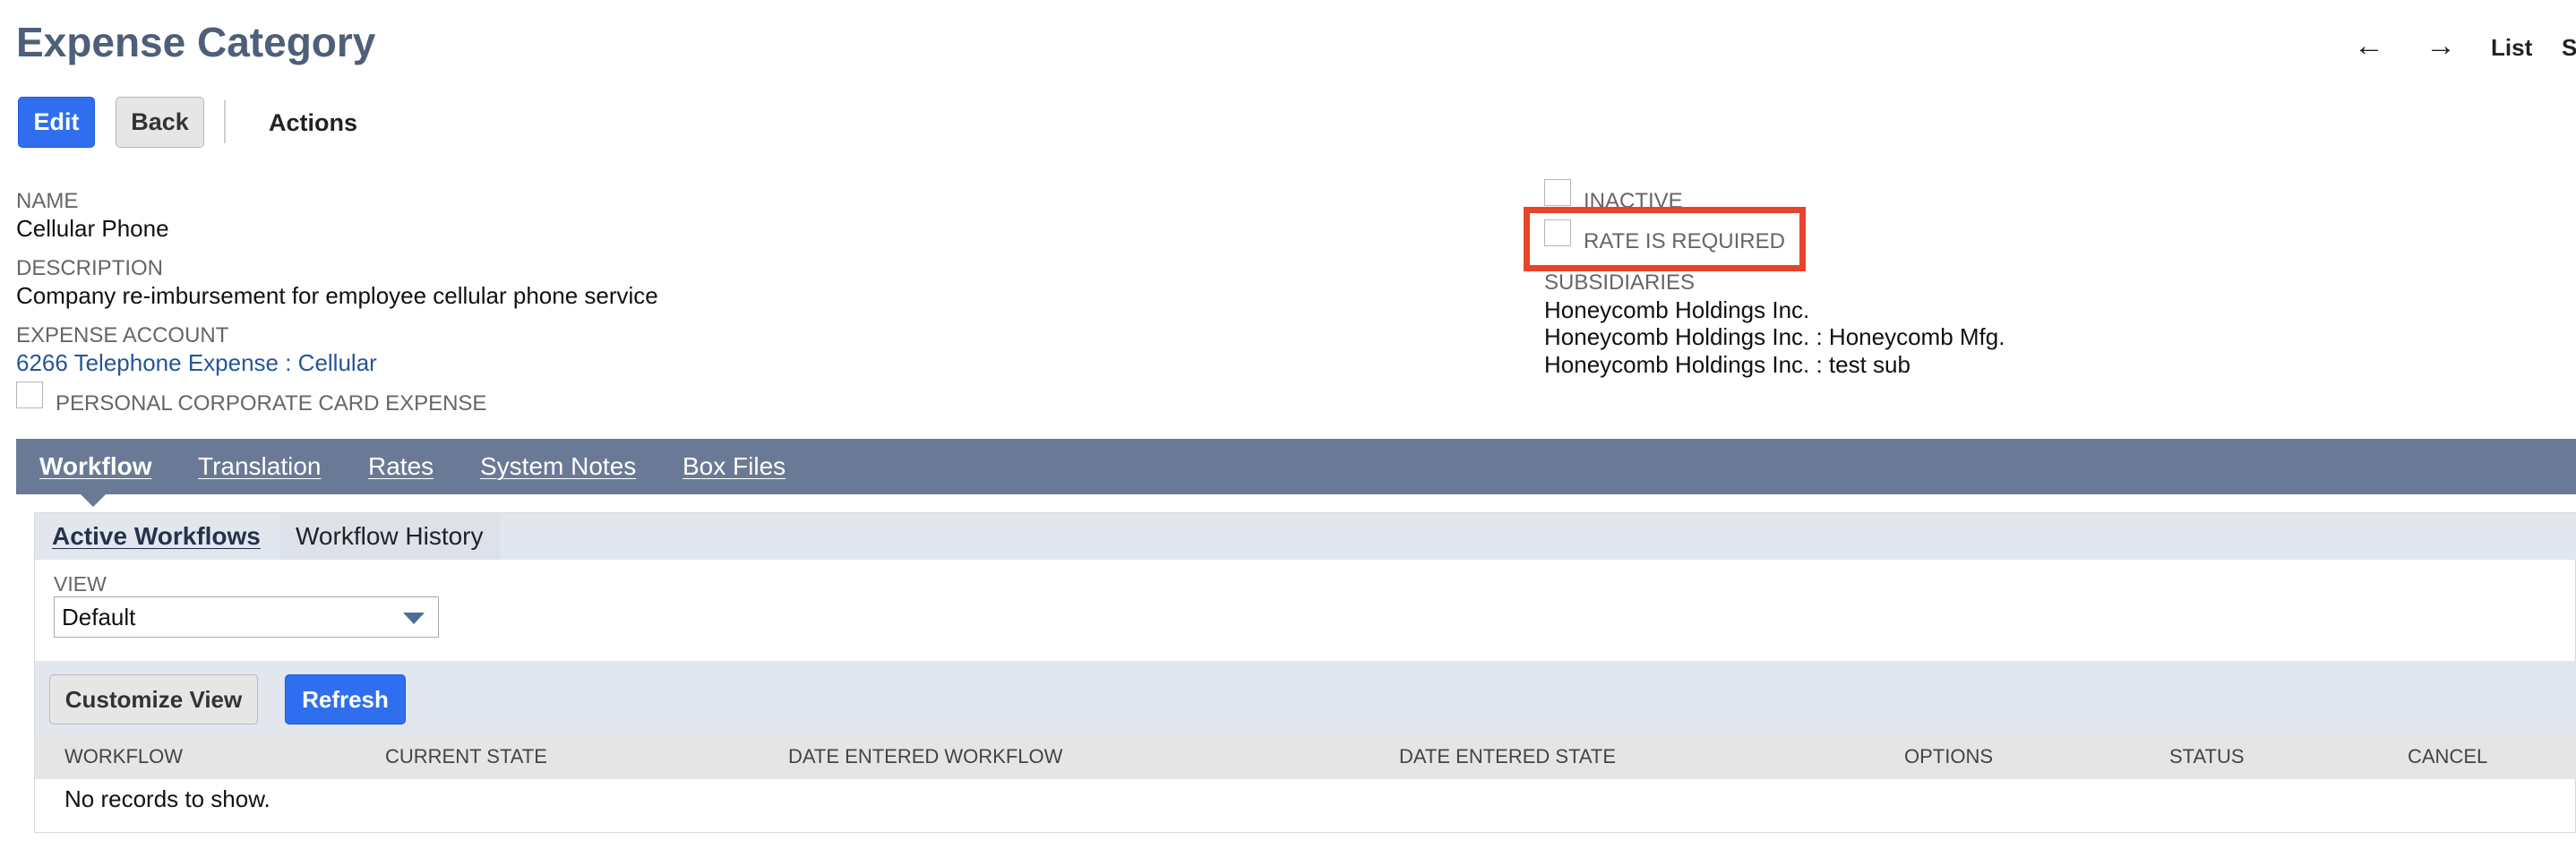 This screenshot has height=849, width=2576. I want to click on next-record-arrow-icon: →, so click(2441, 46).